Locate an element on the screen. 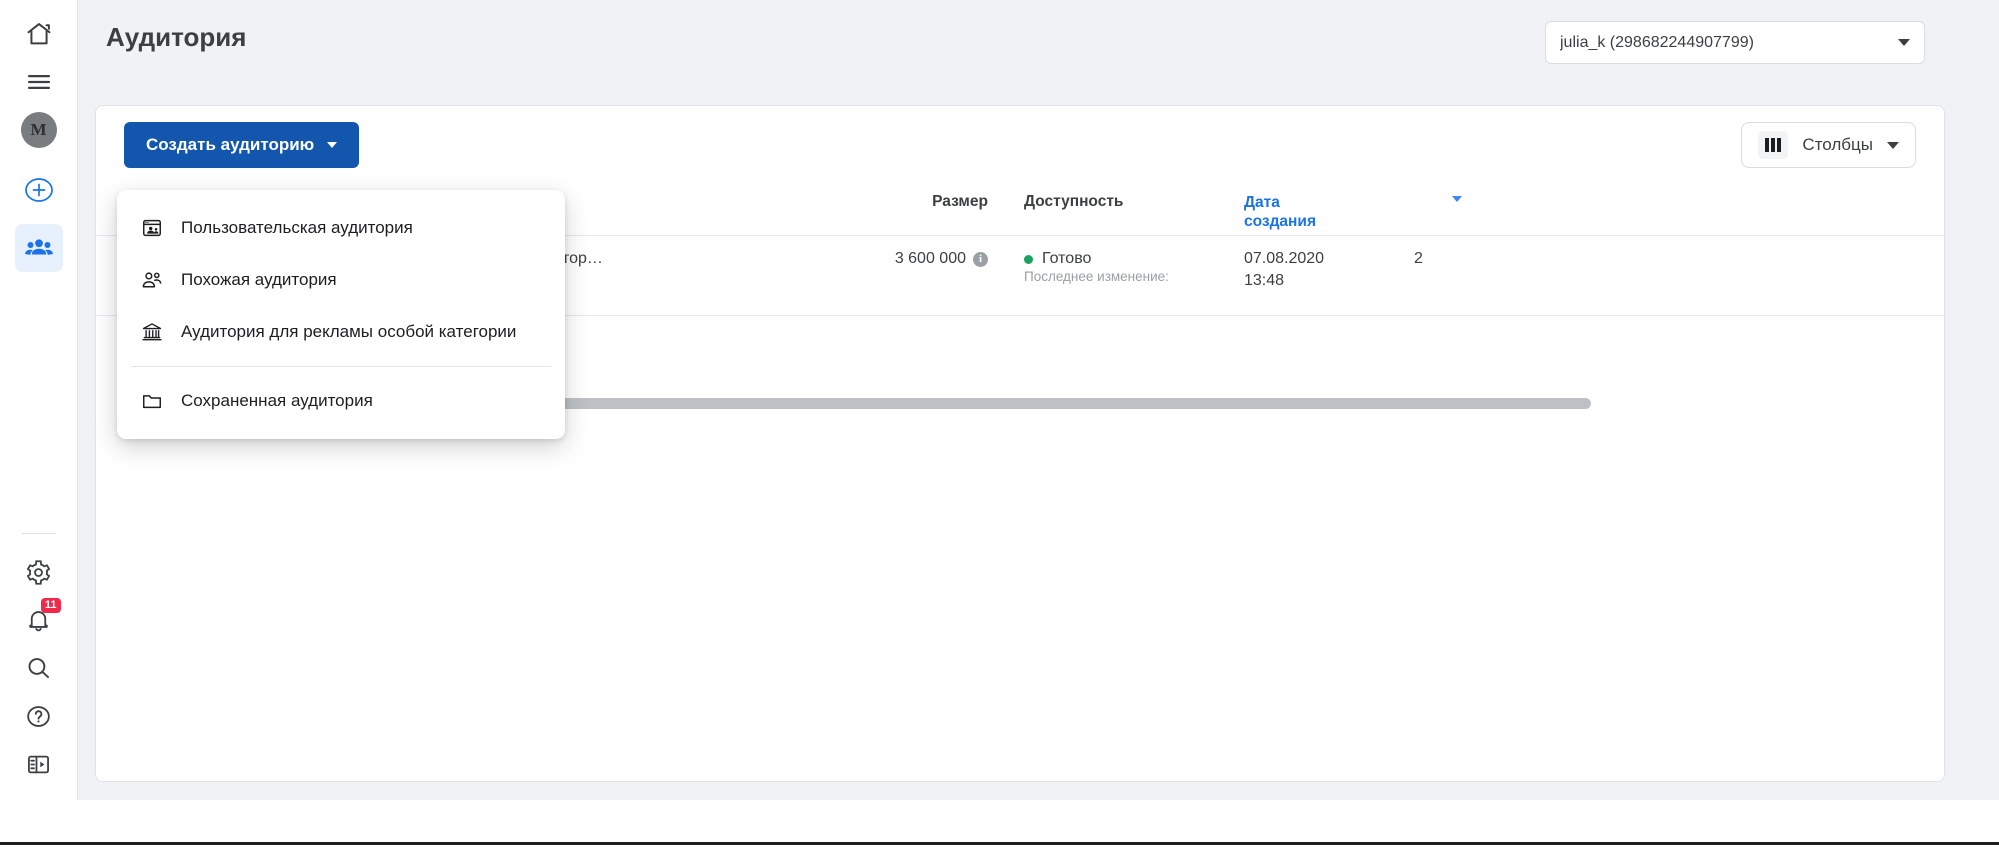 This screenshot has height=847, width=1999. table-toolbar: Создать аудиторию Столбцы is located at coordinates (1020, 145).